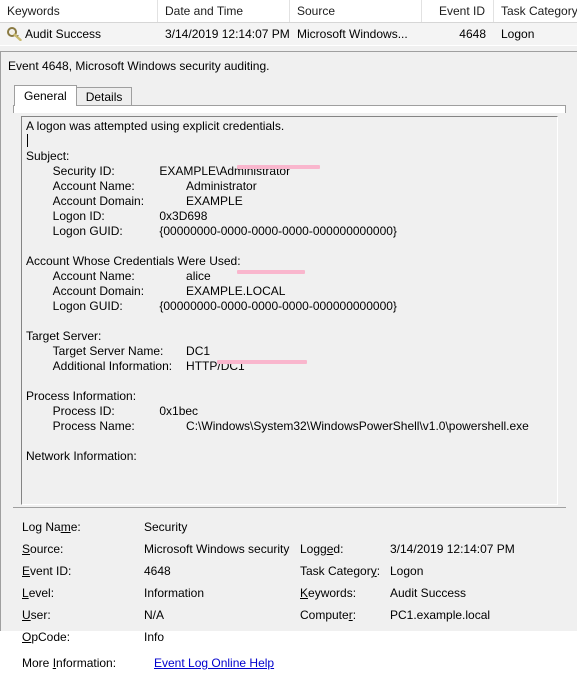 The image size is (577, 674). What do you see at coordinates (328, 593) in the screenshot?
I see `label-keywords: Keywords:` at bounding box center [328, 593].